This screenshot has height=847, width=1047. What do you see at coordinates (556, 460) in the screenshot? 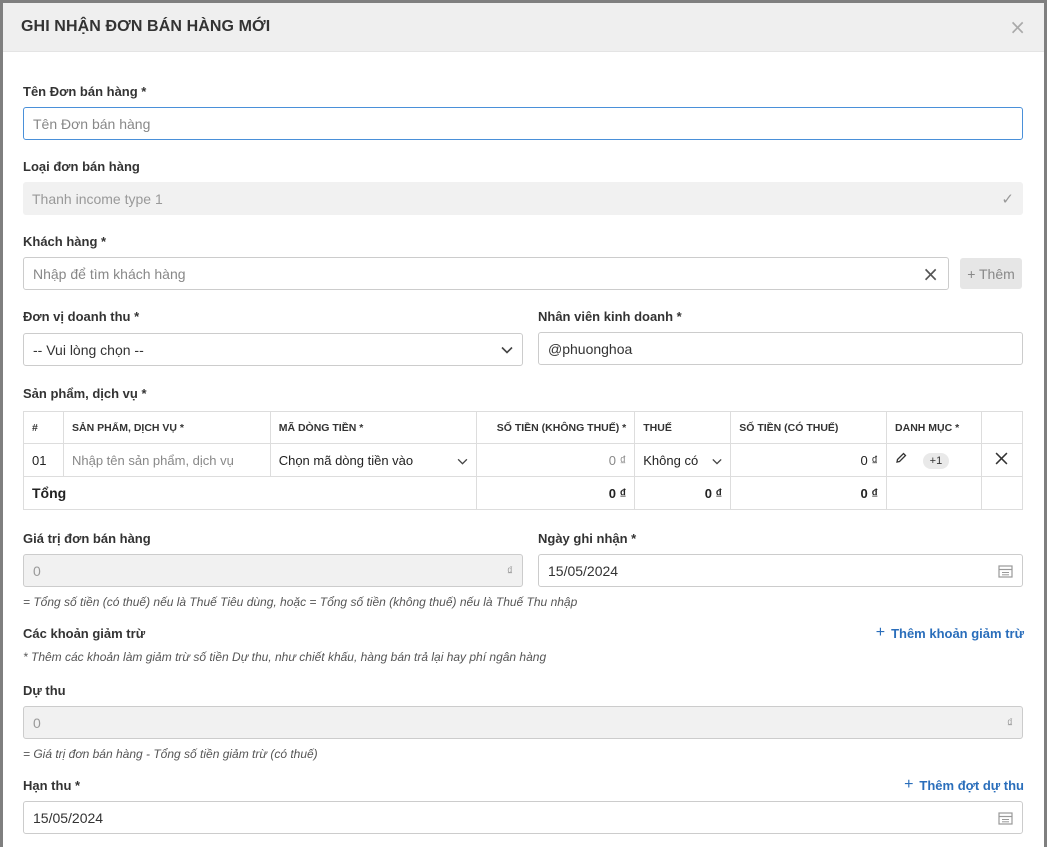
I see `amount-no-tax-input: 0 ₫` at bounding box center [556, 460].